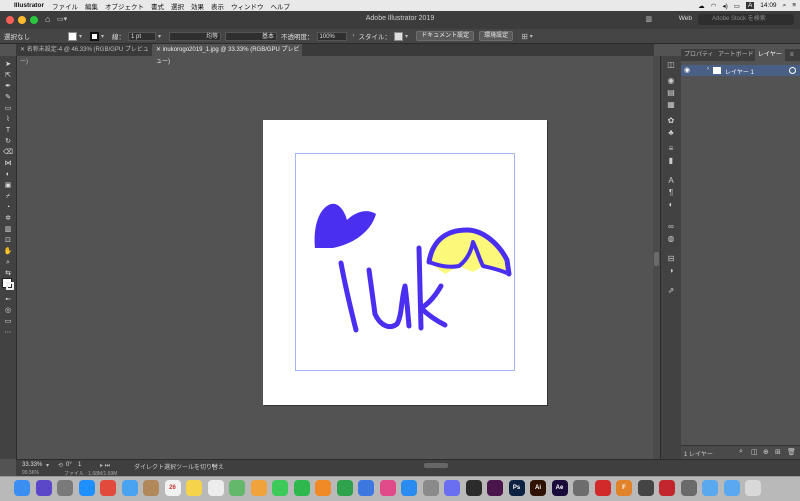 The image size is (800, 501). What do you see at coordinates (433, 305) in the screenshot?
I see `letter-k-arm-stroke` at bounding box center [433, 305].